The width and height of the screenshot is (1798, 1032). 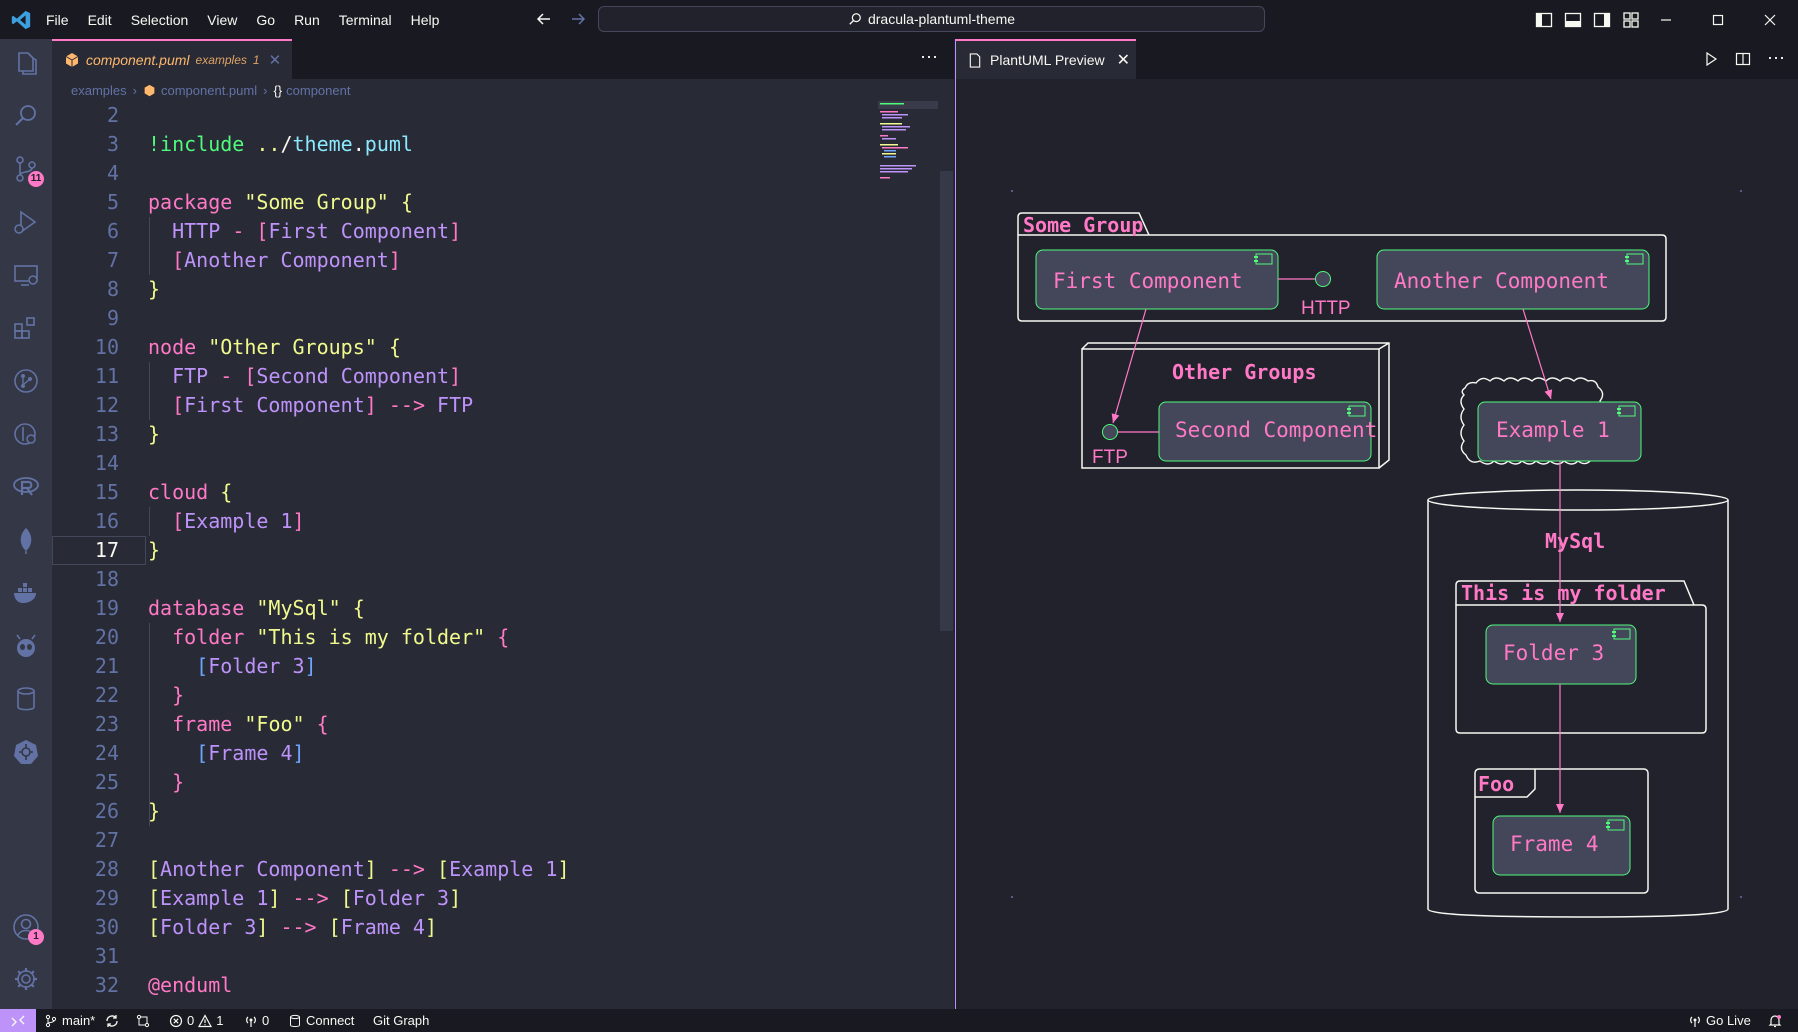 What do you see at coordinates (26, 540) in the screenshot?
I see `mongodb-button` at bounding box center [26, 540].